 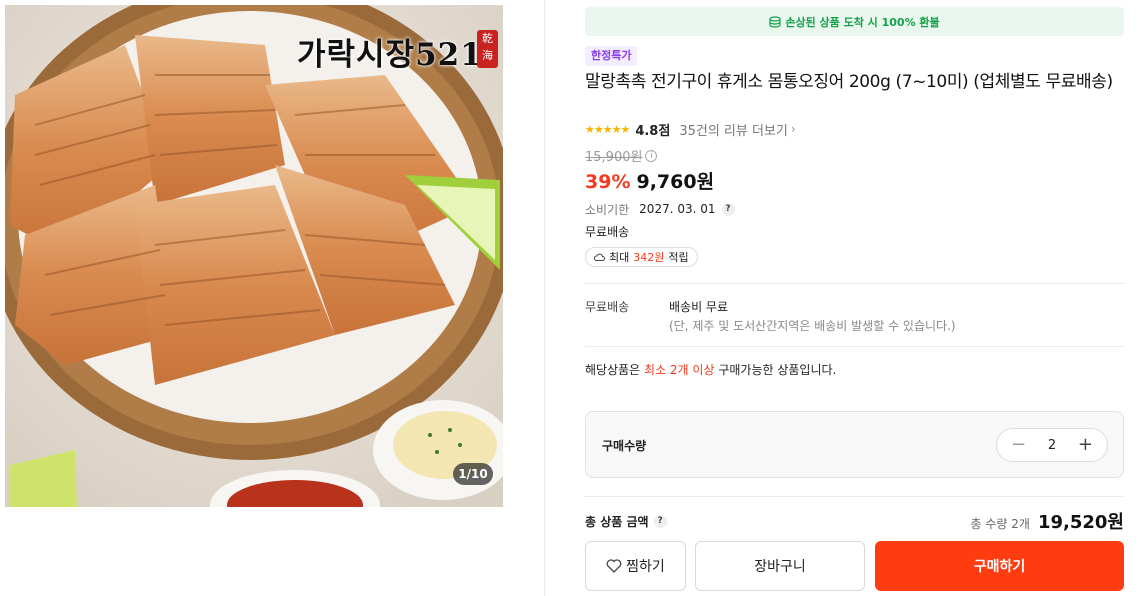 What do you see at coordinates (699, 307) in the screenshot?
I see `shipping-fee: 배송비 무료` at bounding box center [699, 307].